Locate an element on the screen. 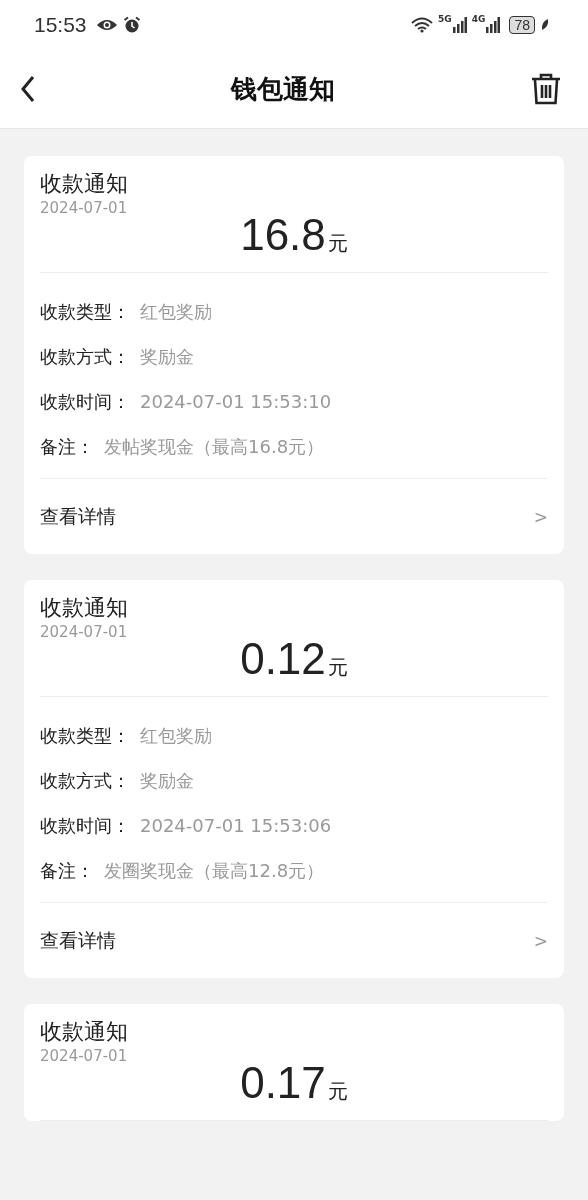 The image size is (588, 1200). alarm-icon is located at coordinates (131, 25).